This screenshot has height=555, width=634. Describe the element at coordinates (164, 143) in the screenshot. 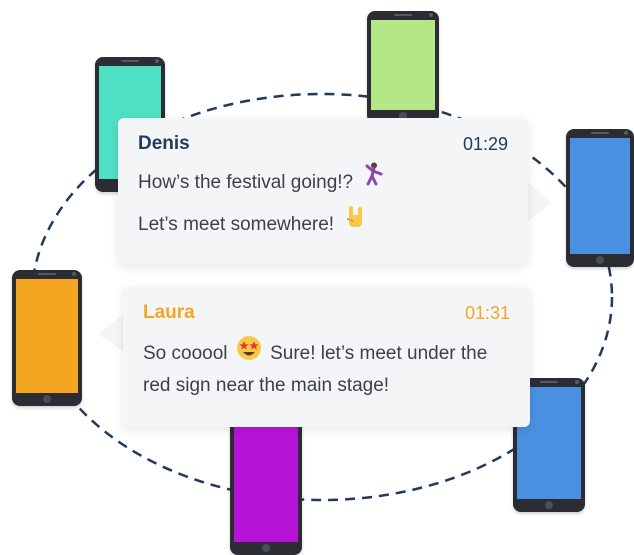

I see `sender-name: Denis` at that location.